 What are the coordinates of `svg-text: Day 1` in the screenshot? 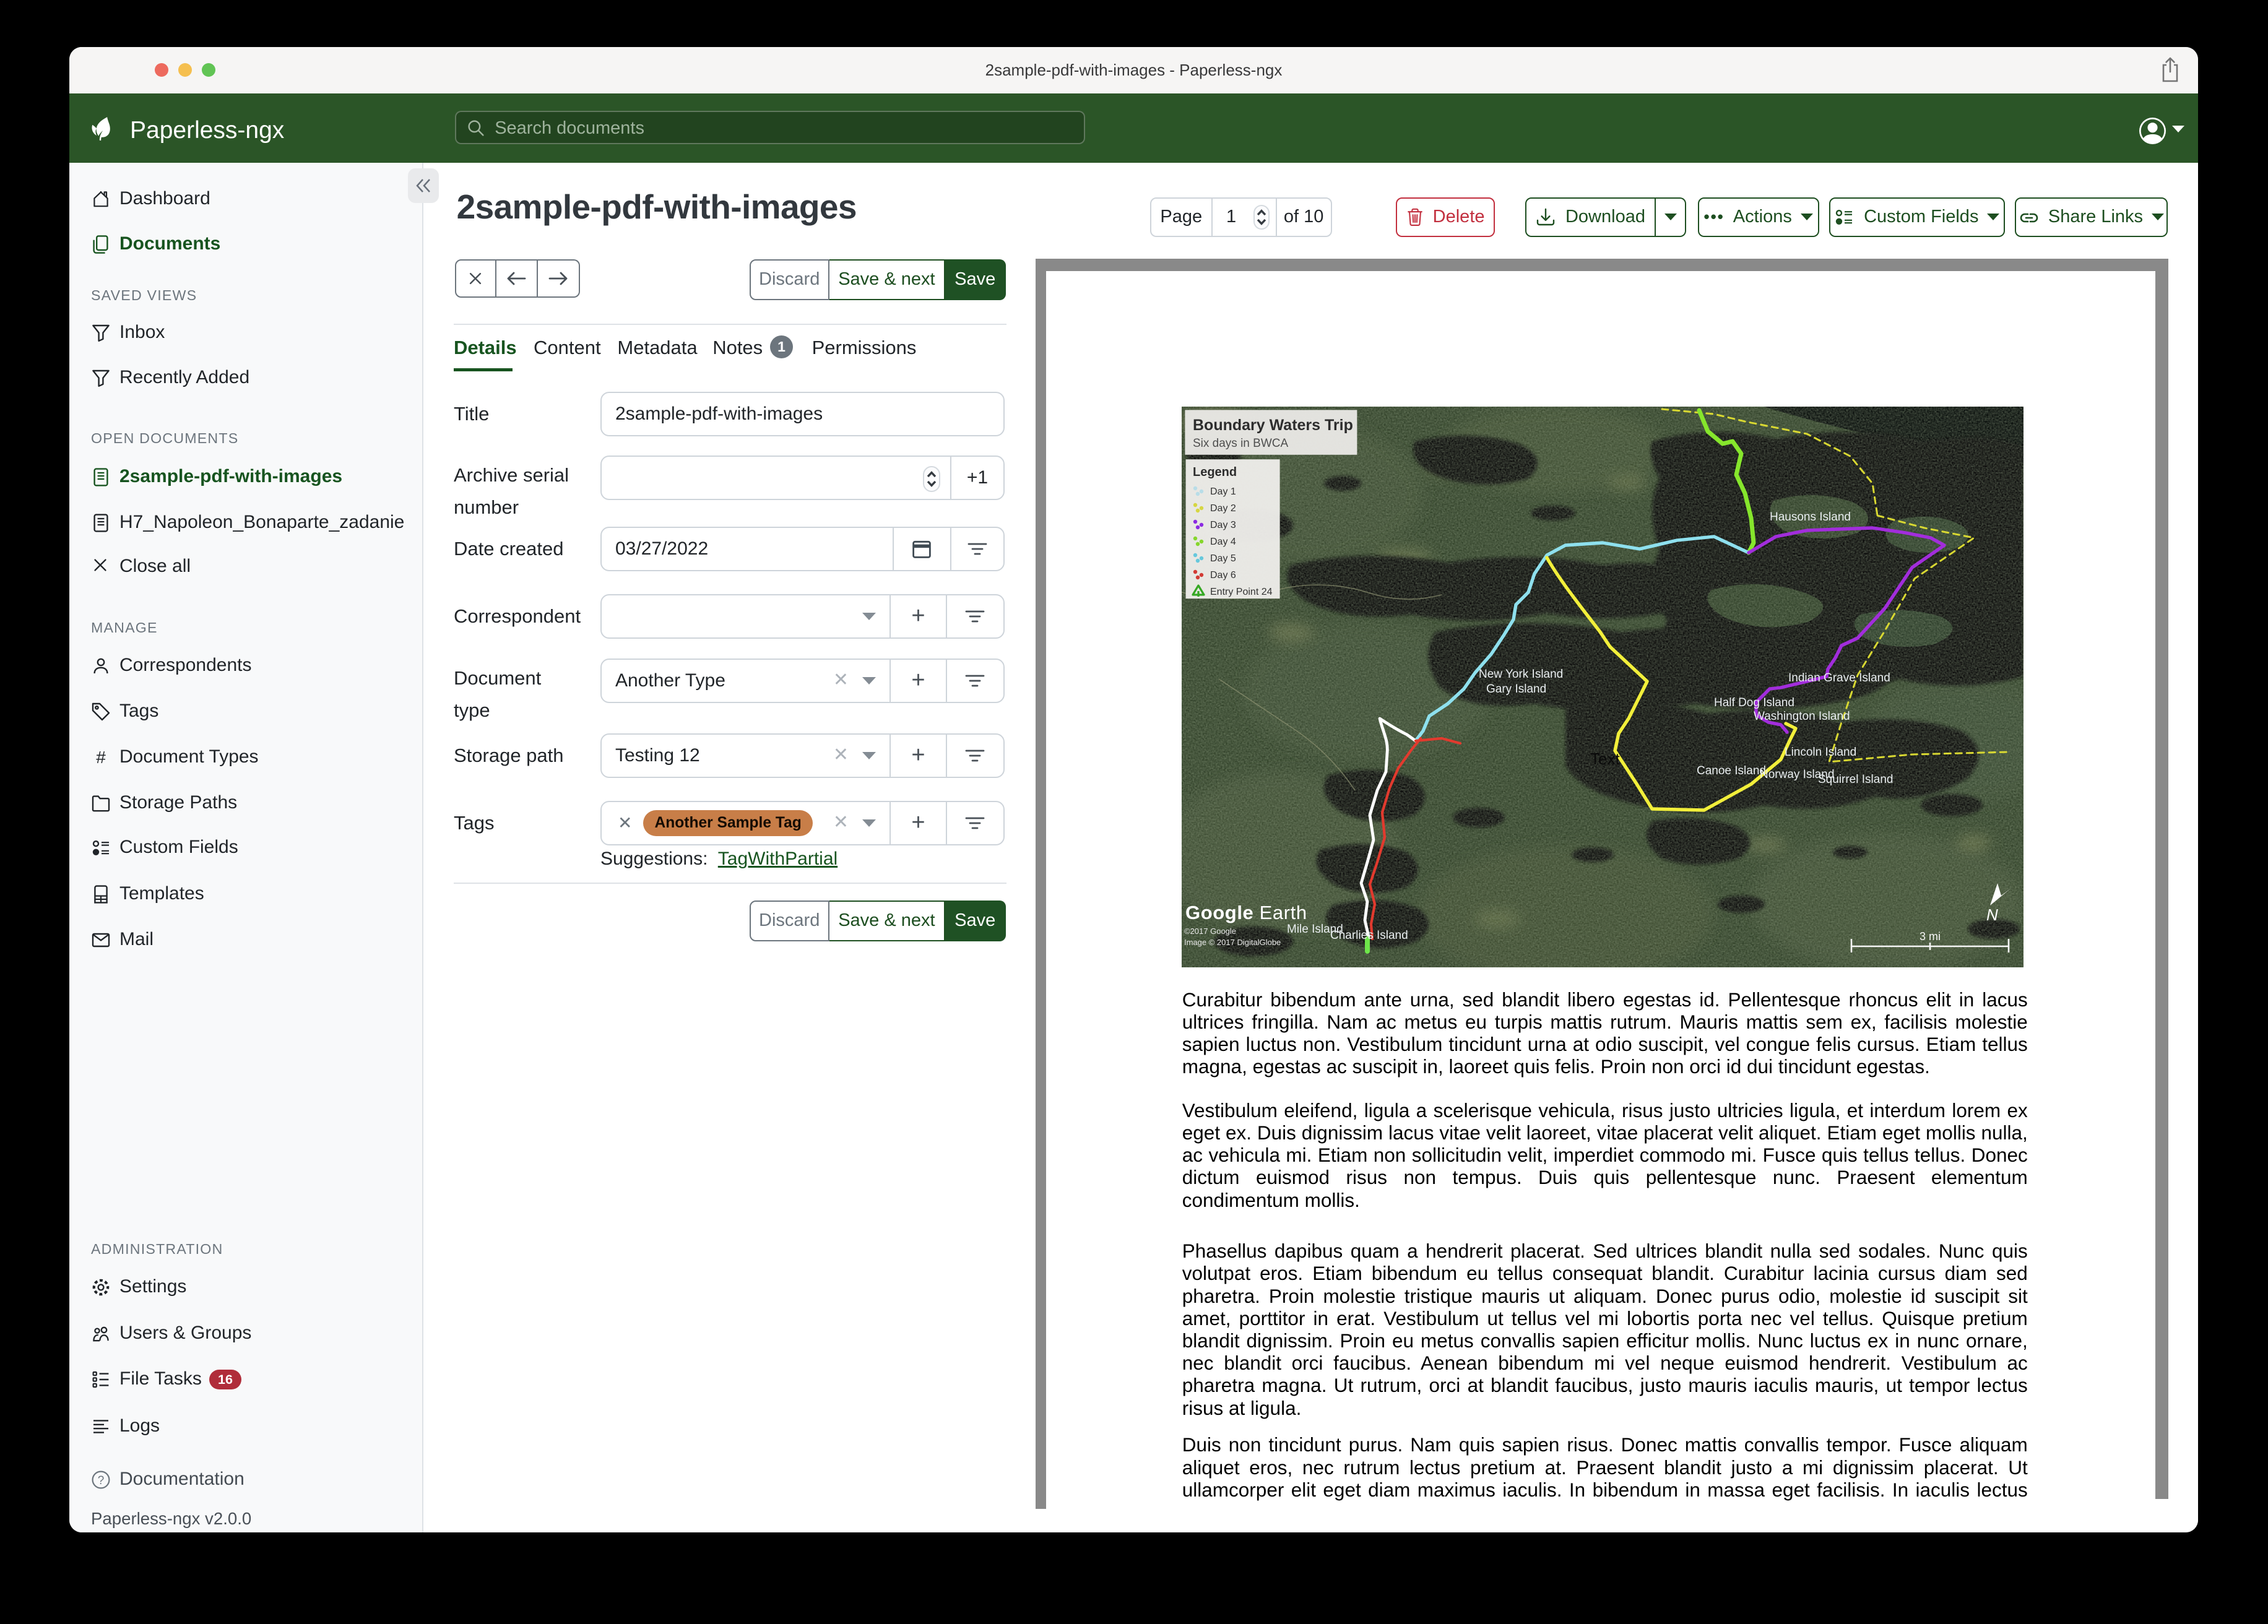 It's located at (1223, 491).